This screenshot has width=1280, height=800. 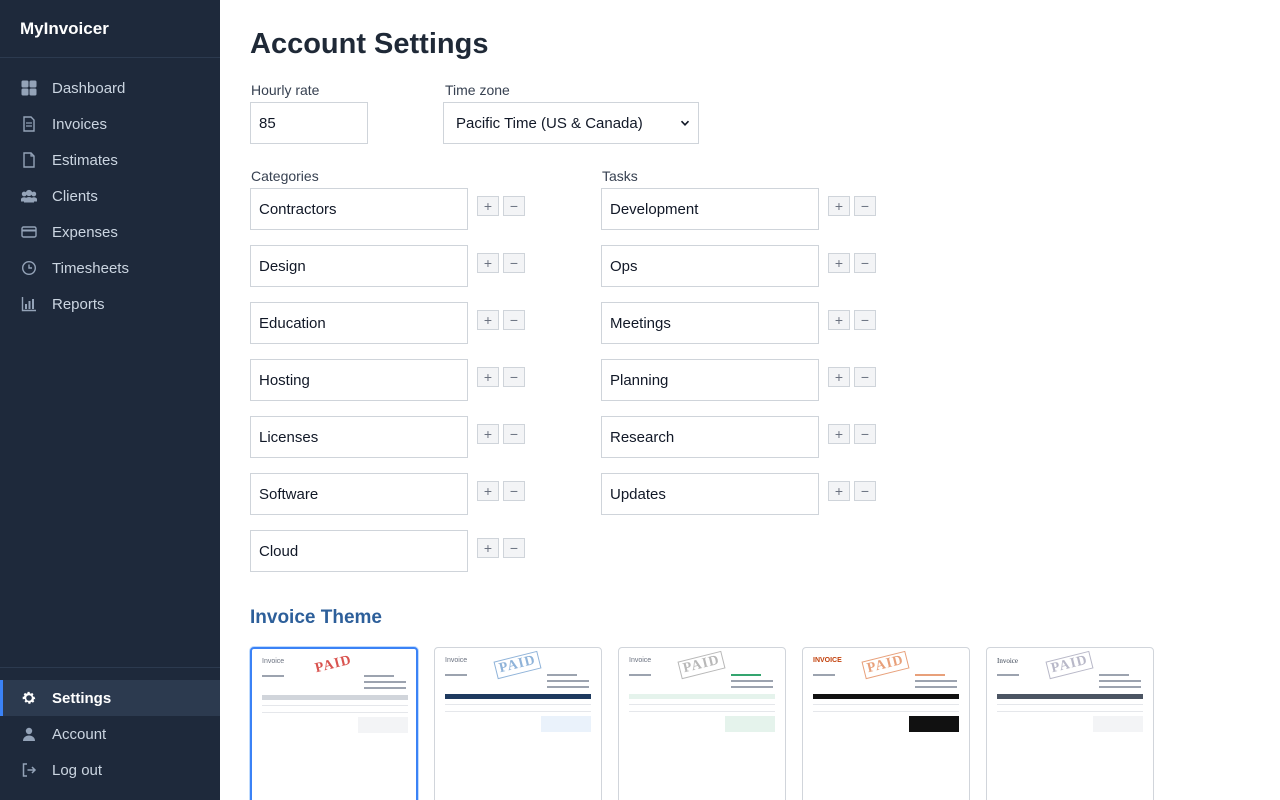 I want to click on tasks-label: Tasks, so click(x=620, y=176).